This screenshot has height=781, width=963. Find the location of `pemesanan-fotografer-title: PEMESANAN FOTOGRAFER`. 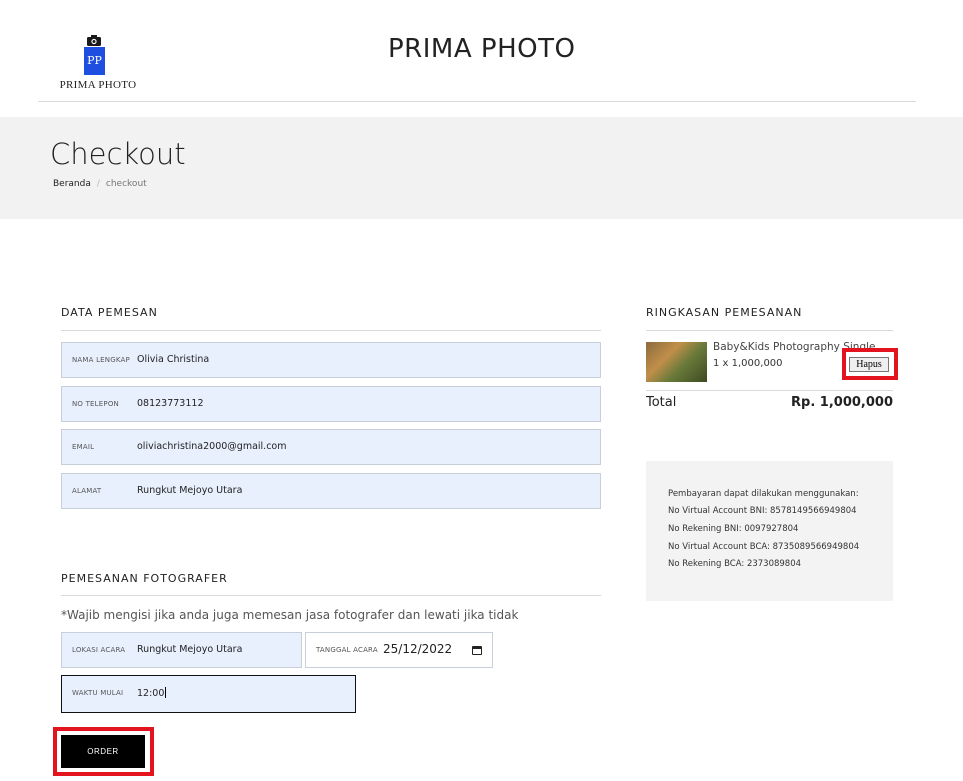

pemesanan-fotografer-title: PEMESANAN FOTOGRAFER is located at coordinates (144, 578).